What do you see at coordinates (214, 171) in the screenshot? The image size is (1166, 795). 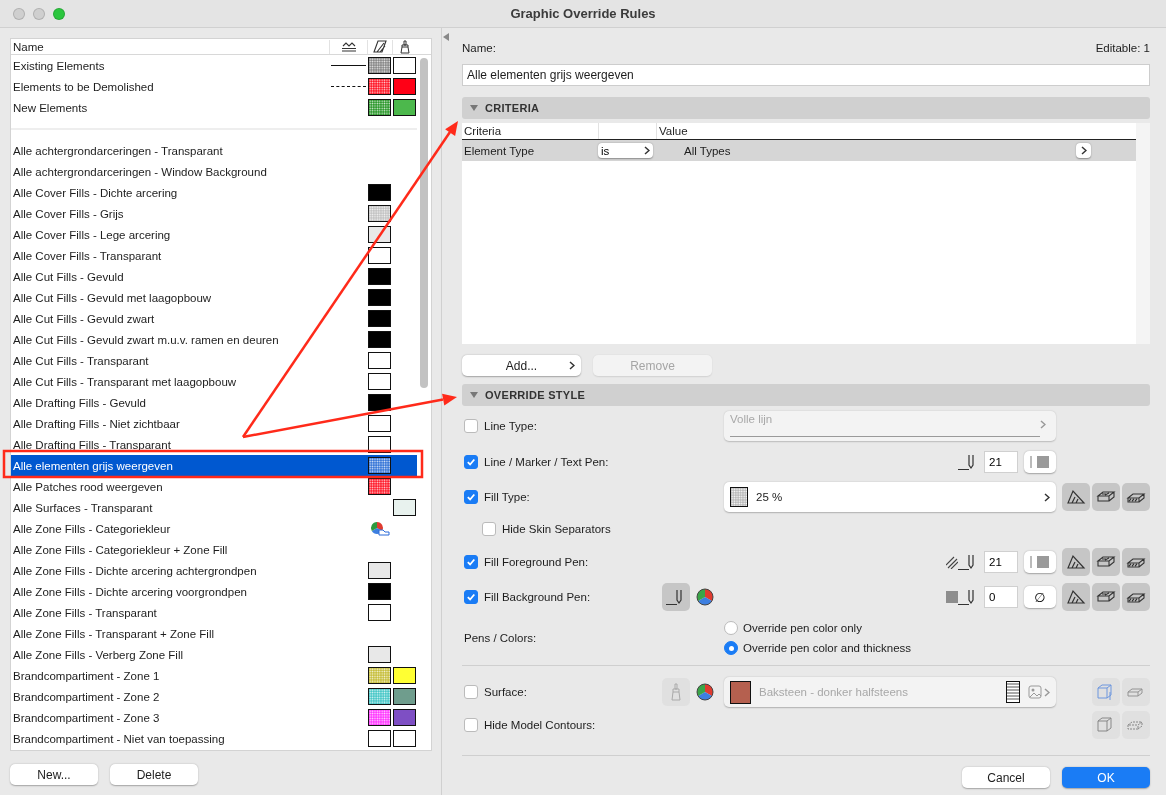 I see `rule-row: Alle achtergrondarceringen - Window Background` at bounding box center [214, 171].